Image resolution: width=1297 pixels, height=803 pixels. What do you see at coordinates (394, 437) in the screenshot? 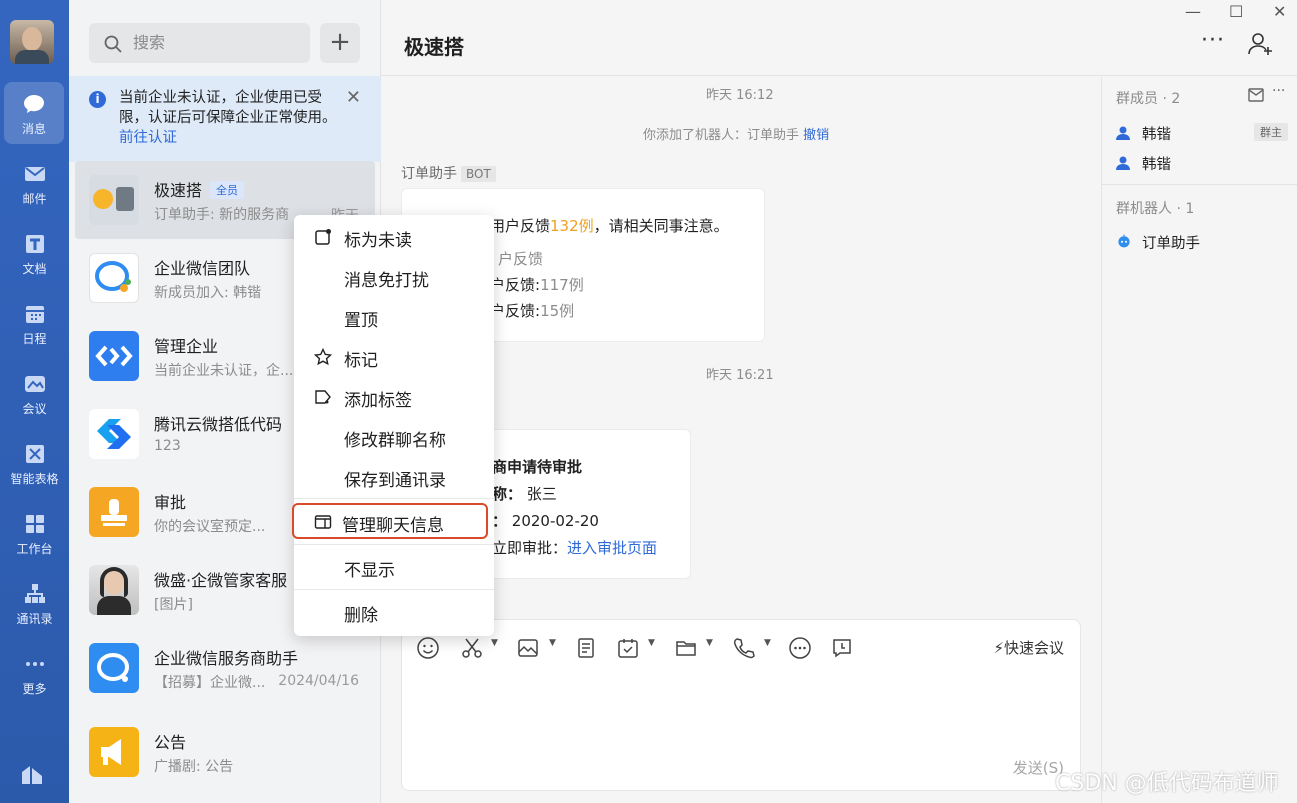
I see `menu-item-rename-group: 修改群聊名称` at bounding box center [394, 437].